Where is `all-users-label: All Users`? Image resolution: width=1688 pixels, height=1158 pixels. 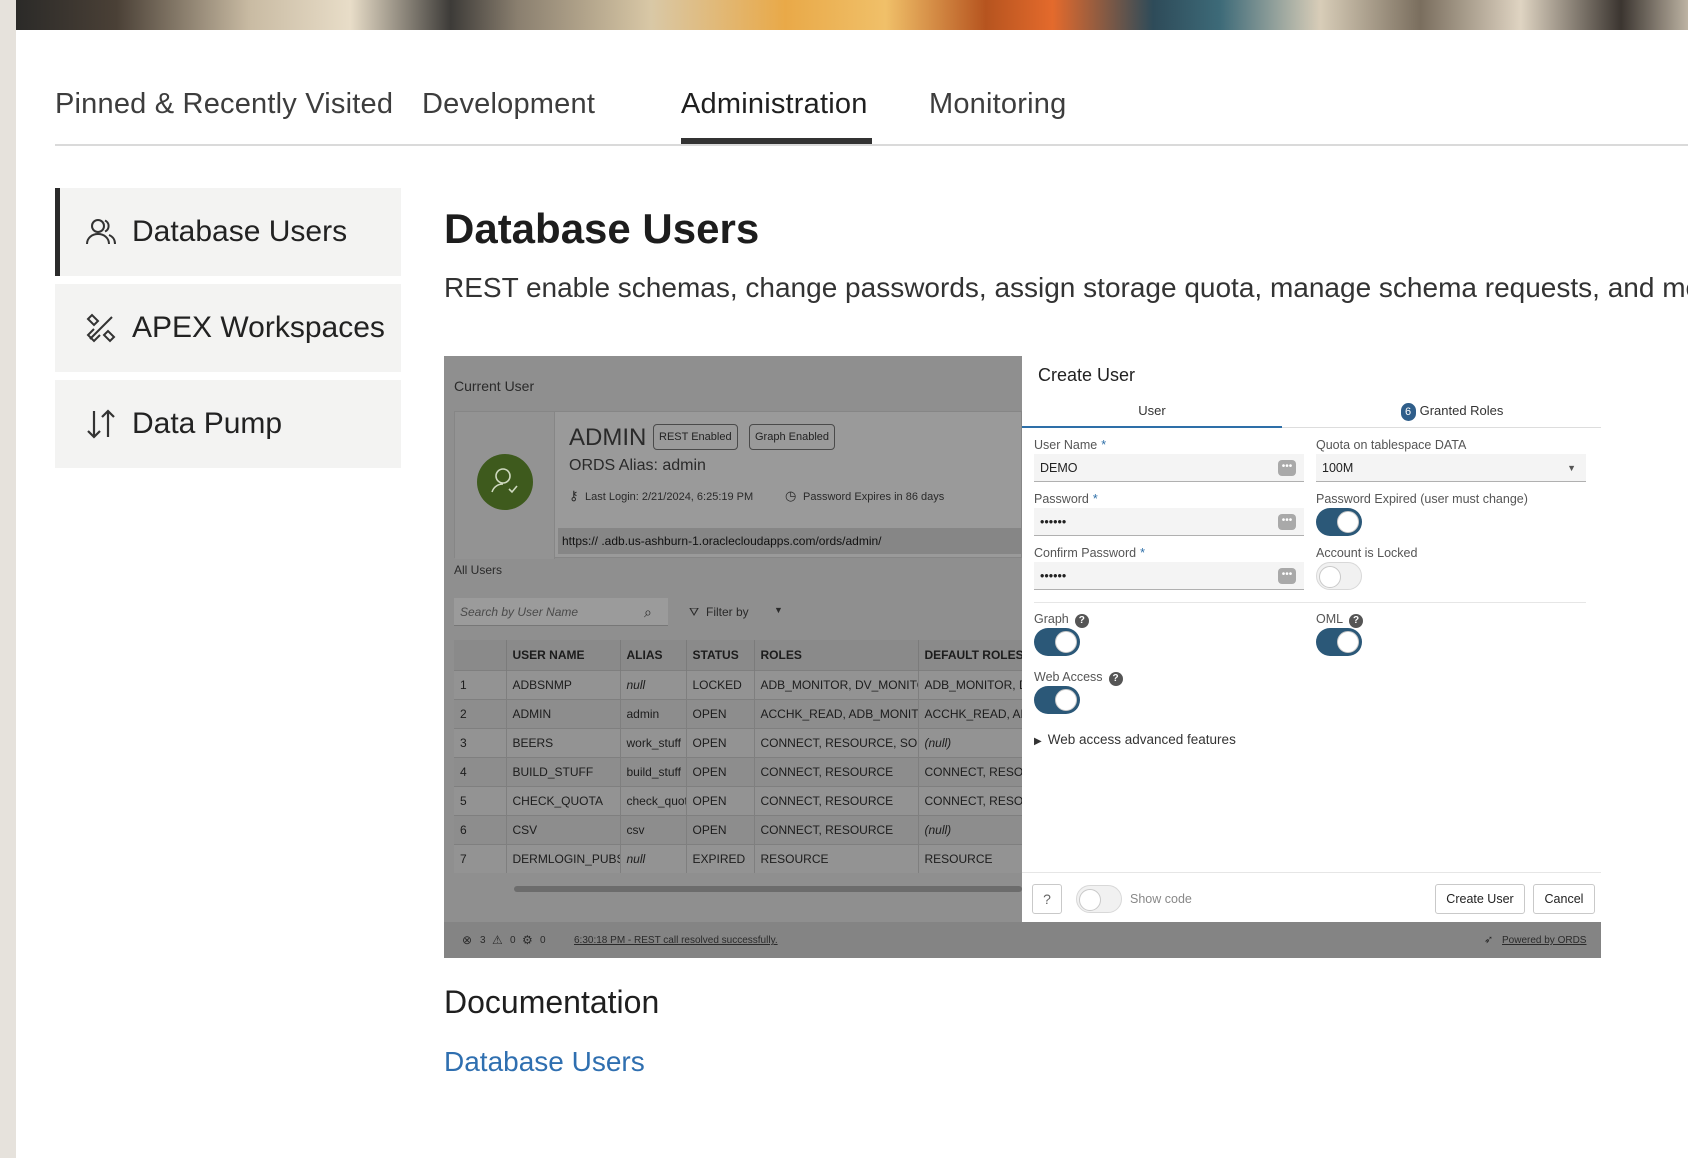 all-users-label: All Users is located at coordinates (478, 570).